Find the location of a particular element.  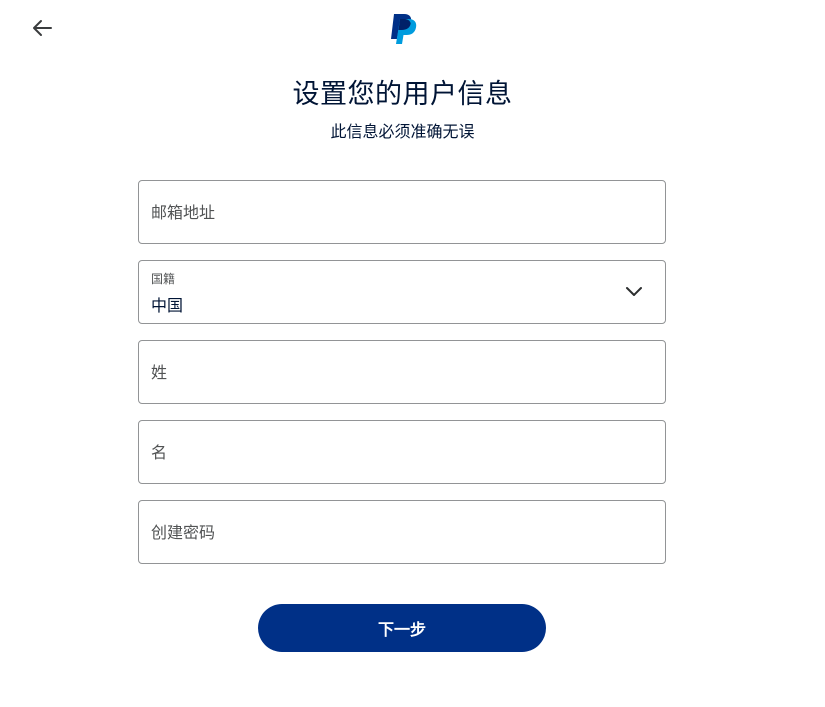

back-button is located at coordinates (42, 28).